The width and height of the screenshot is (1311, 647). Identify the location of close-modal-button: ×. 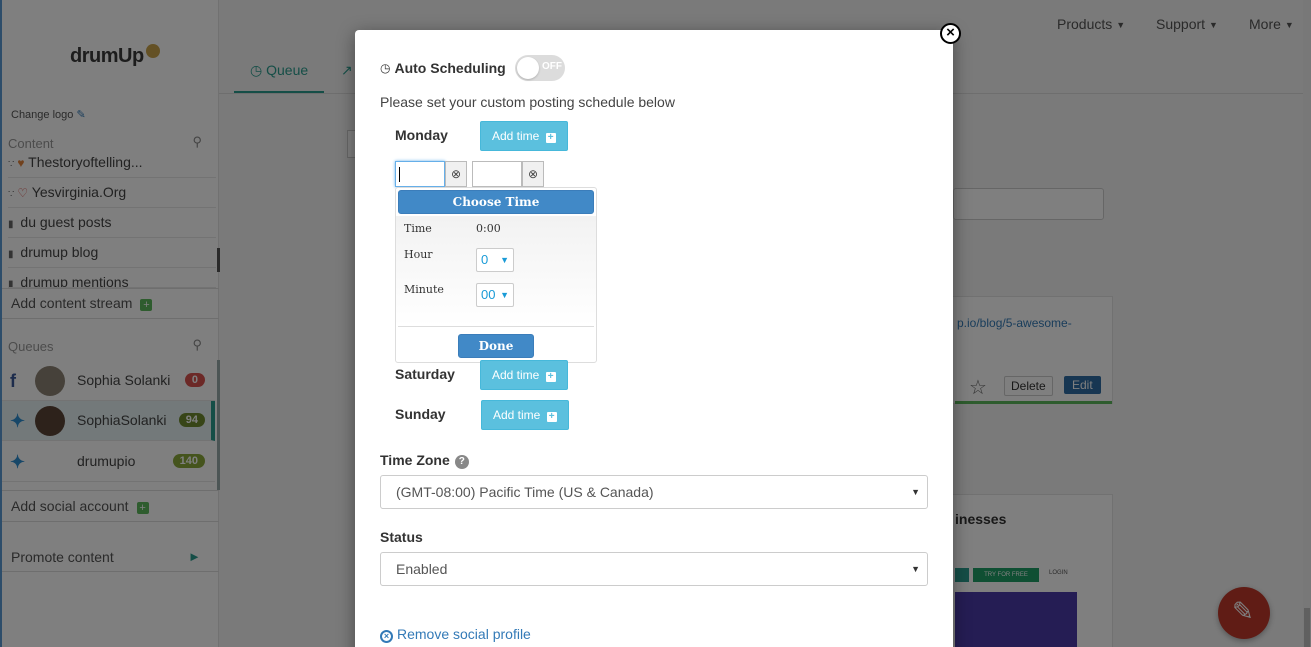
(950, 33).